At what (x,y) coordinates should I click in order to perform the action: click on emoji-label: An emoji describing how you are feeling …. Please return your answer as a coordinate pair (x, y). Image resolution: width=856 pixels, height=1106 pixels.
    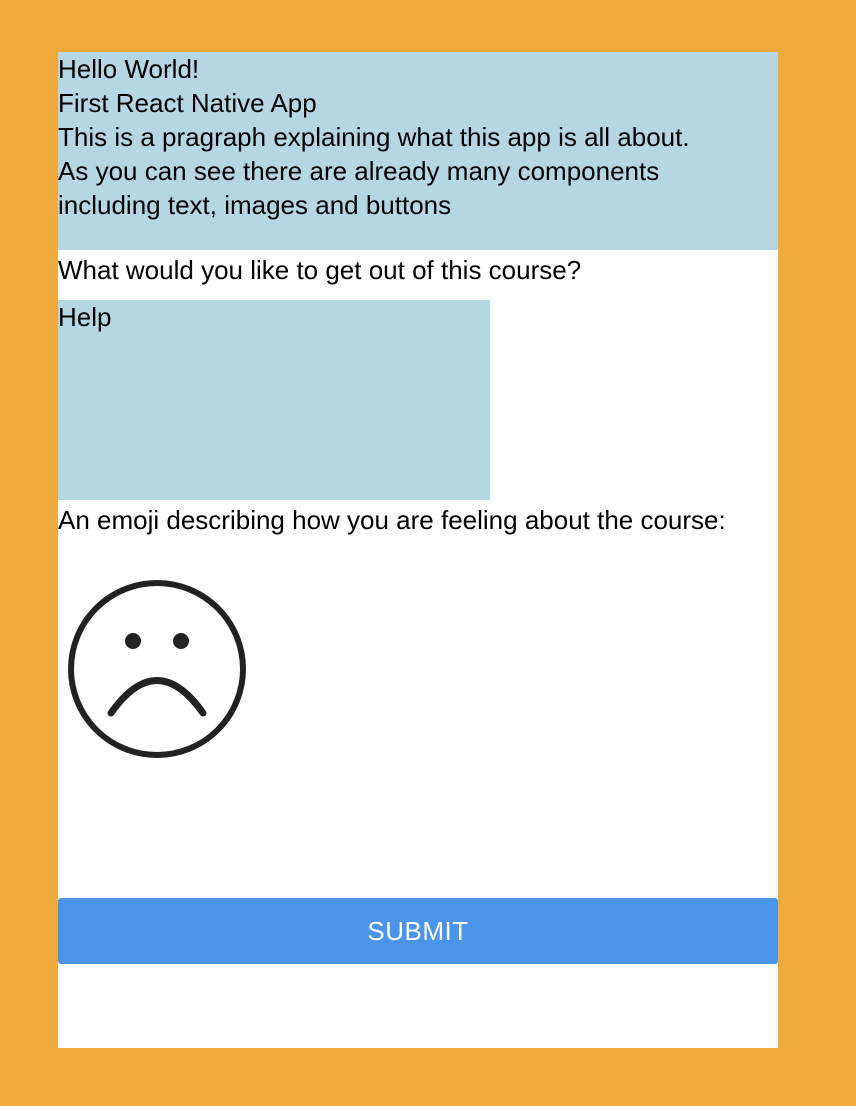
    Looking at the image, I should click on (392, 520).